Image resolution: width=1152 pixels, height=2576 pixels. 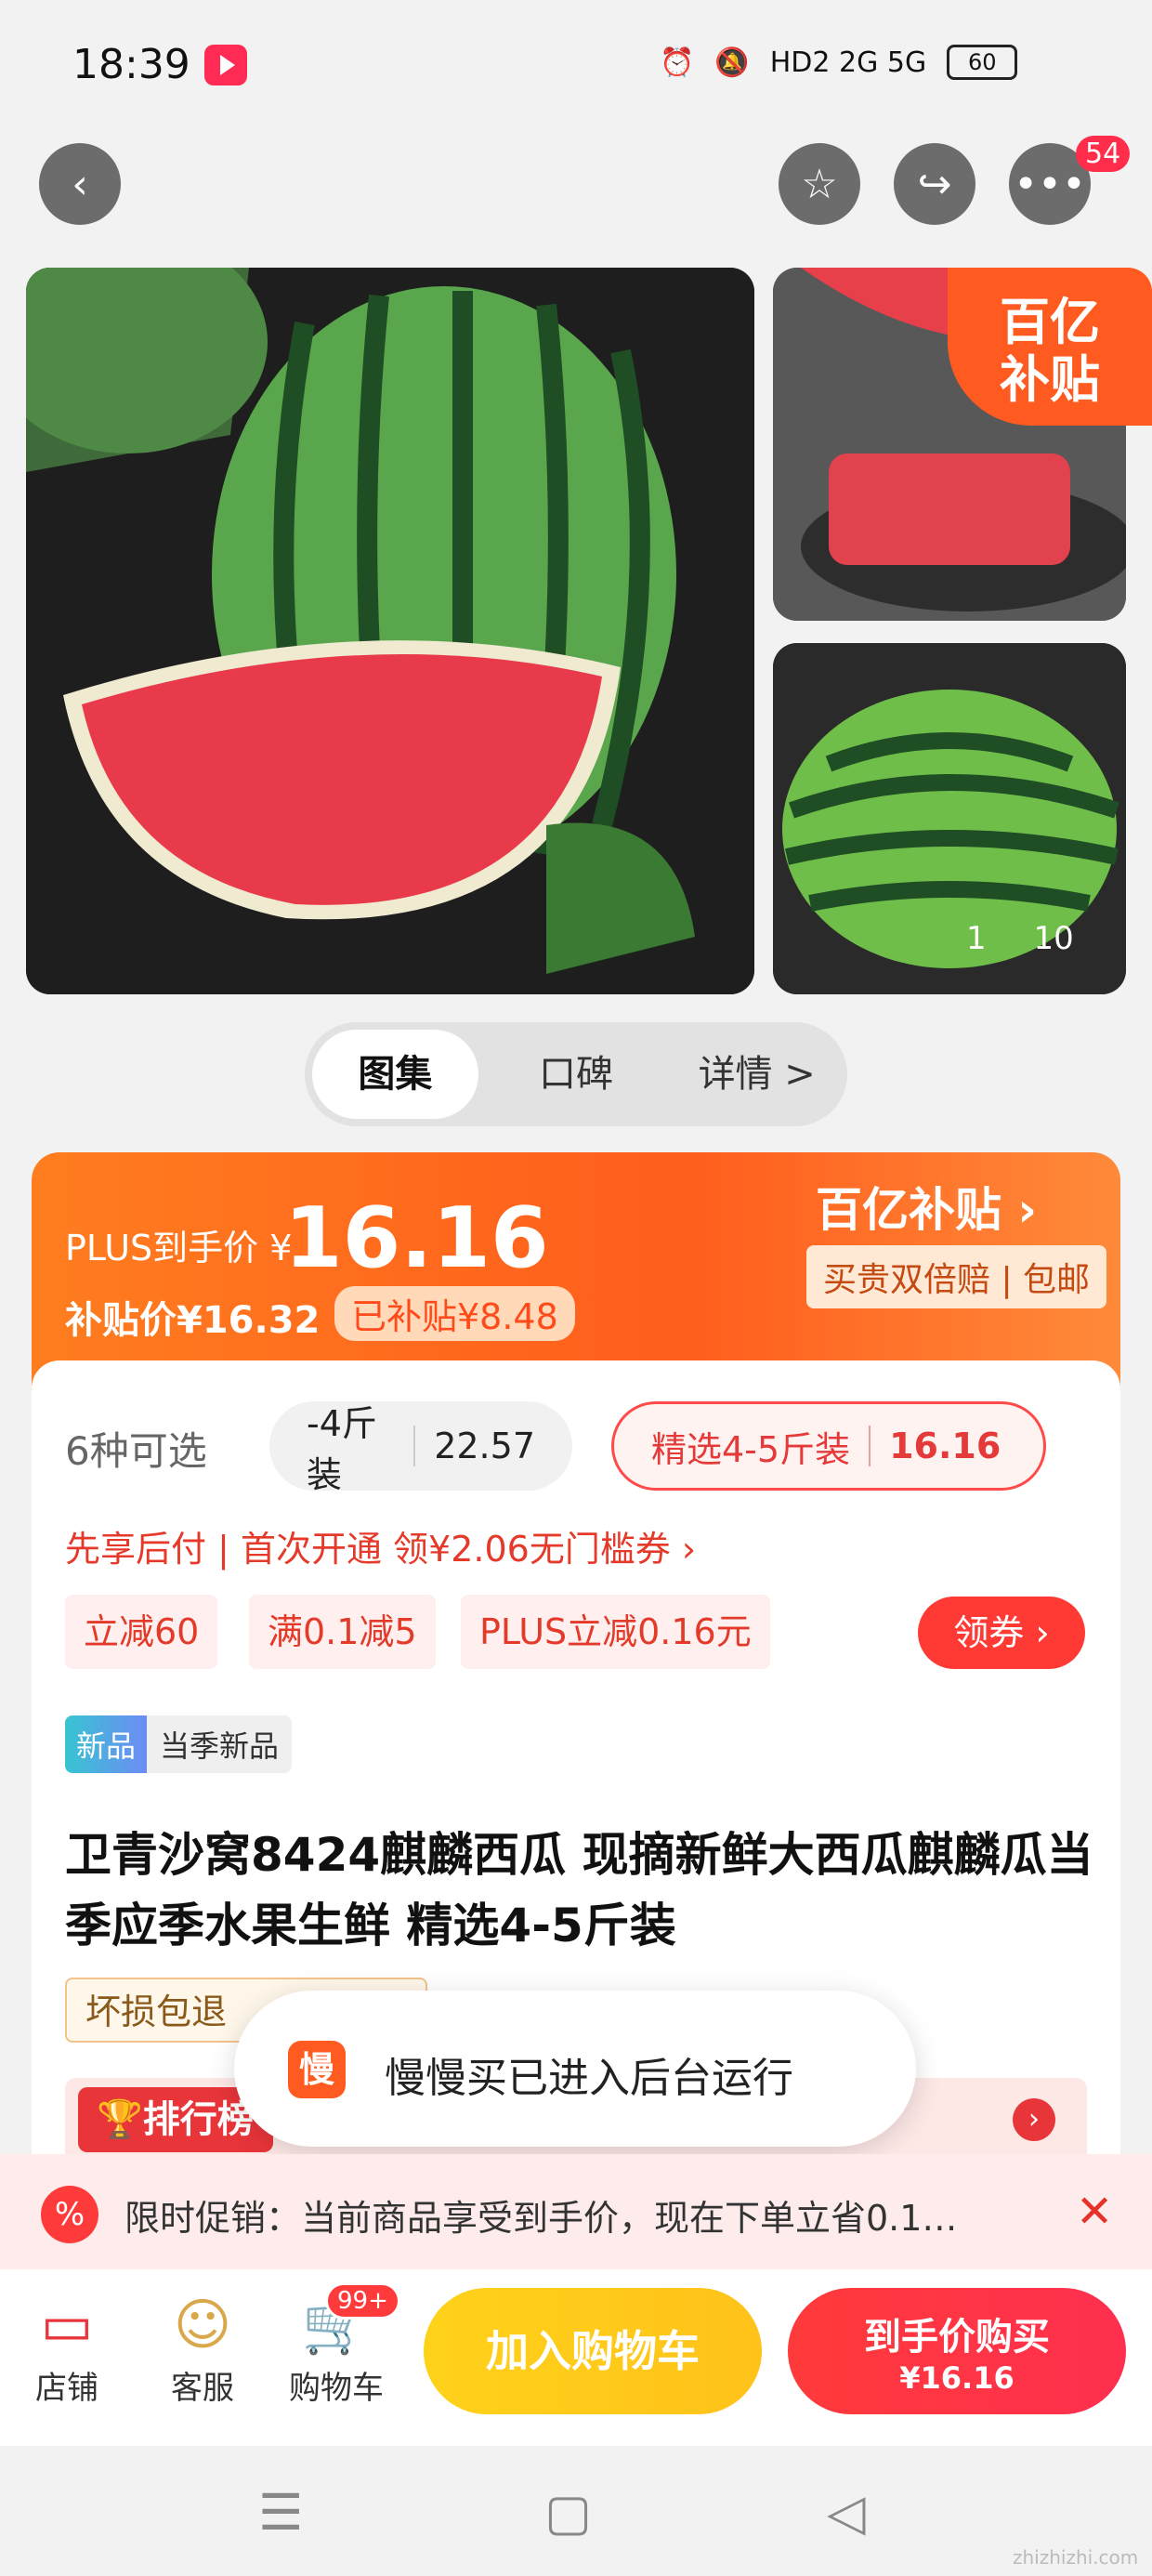 I want to click on pay-later-offer: 先享后付 | 首次开通 领¥2.06无门槛券 ›, so click(x=380, y=1545).